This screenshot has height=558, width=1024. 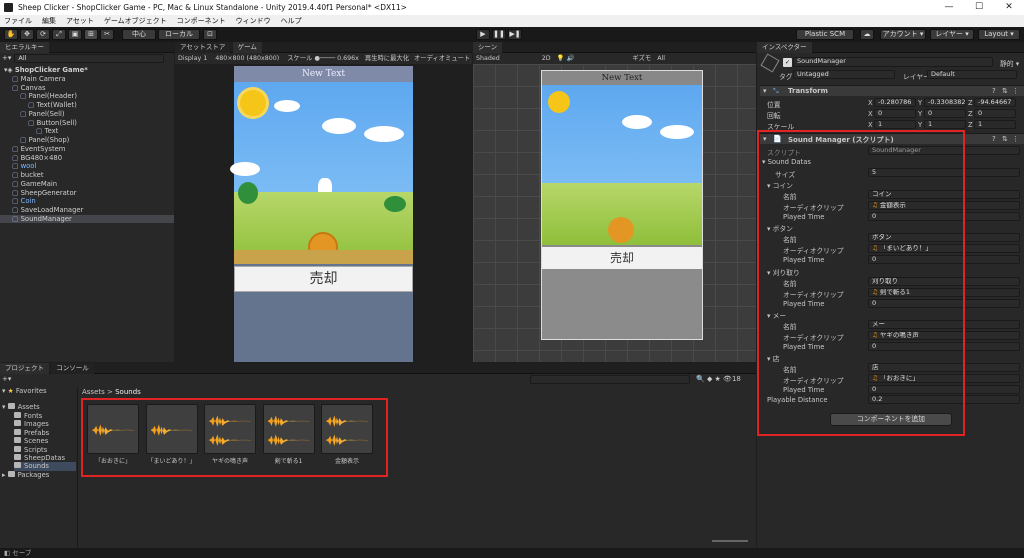 What do you see at coordinates (1009, 63) in the screenshot?
I see `static-dropdown: 静的 ▾` at bounding box center [1009, 63].